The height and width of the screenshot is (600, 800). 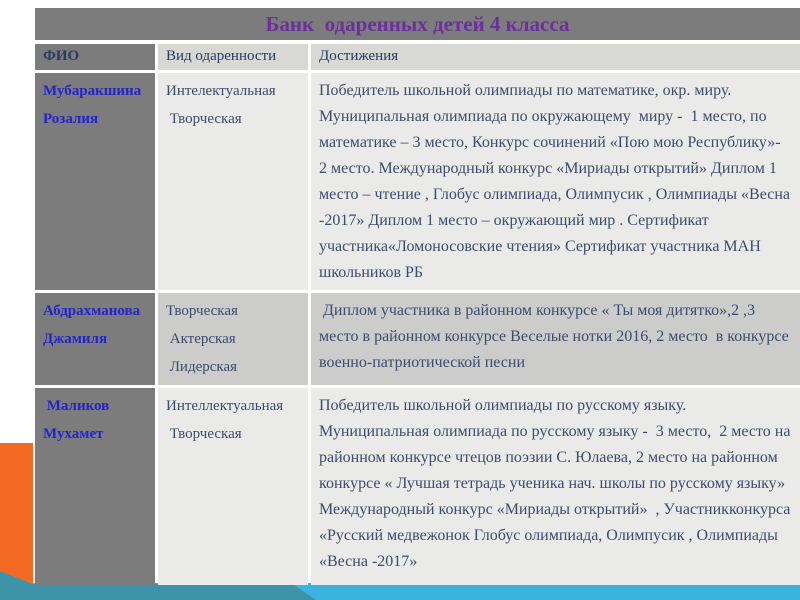 What do you see at coordinates (95, 339) in the screenshot?
I see `table-row-name: Абдрахманова Джамиля` at bounding box center [95, 339].